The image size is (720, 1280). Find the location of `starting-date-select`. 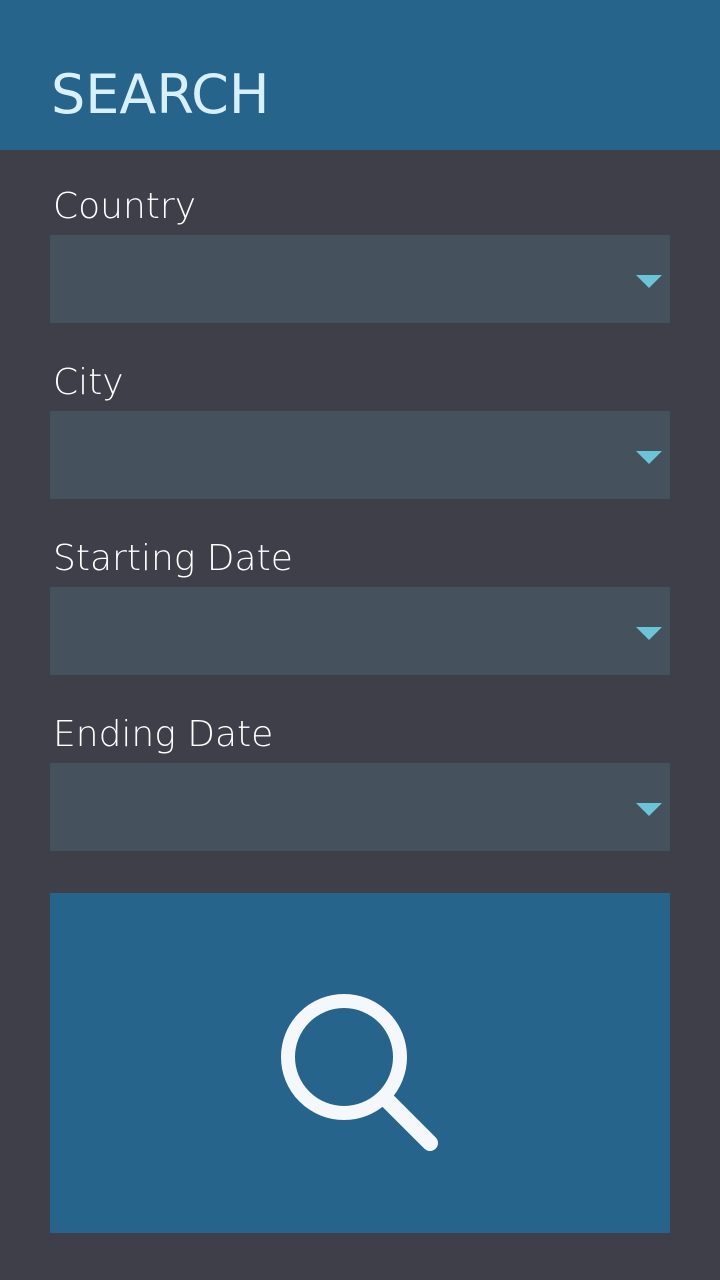

starting-date-select is located at coordinates (360, 631).